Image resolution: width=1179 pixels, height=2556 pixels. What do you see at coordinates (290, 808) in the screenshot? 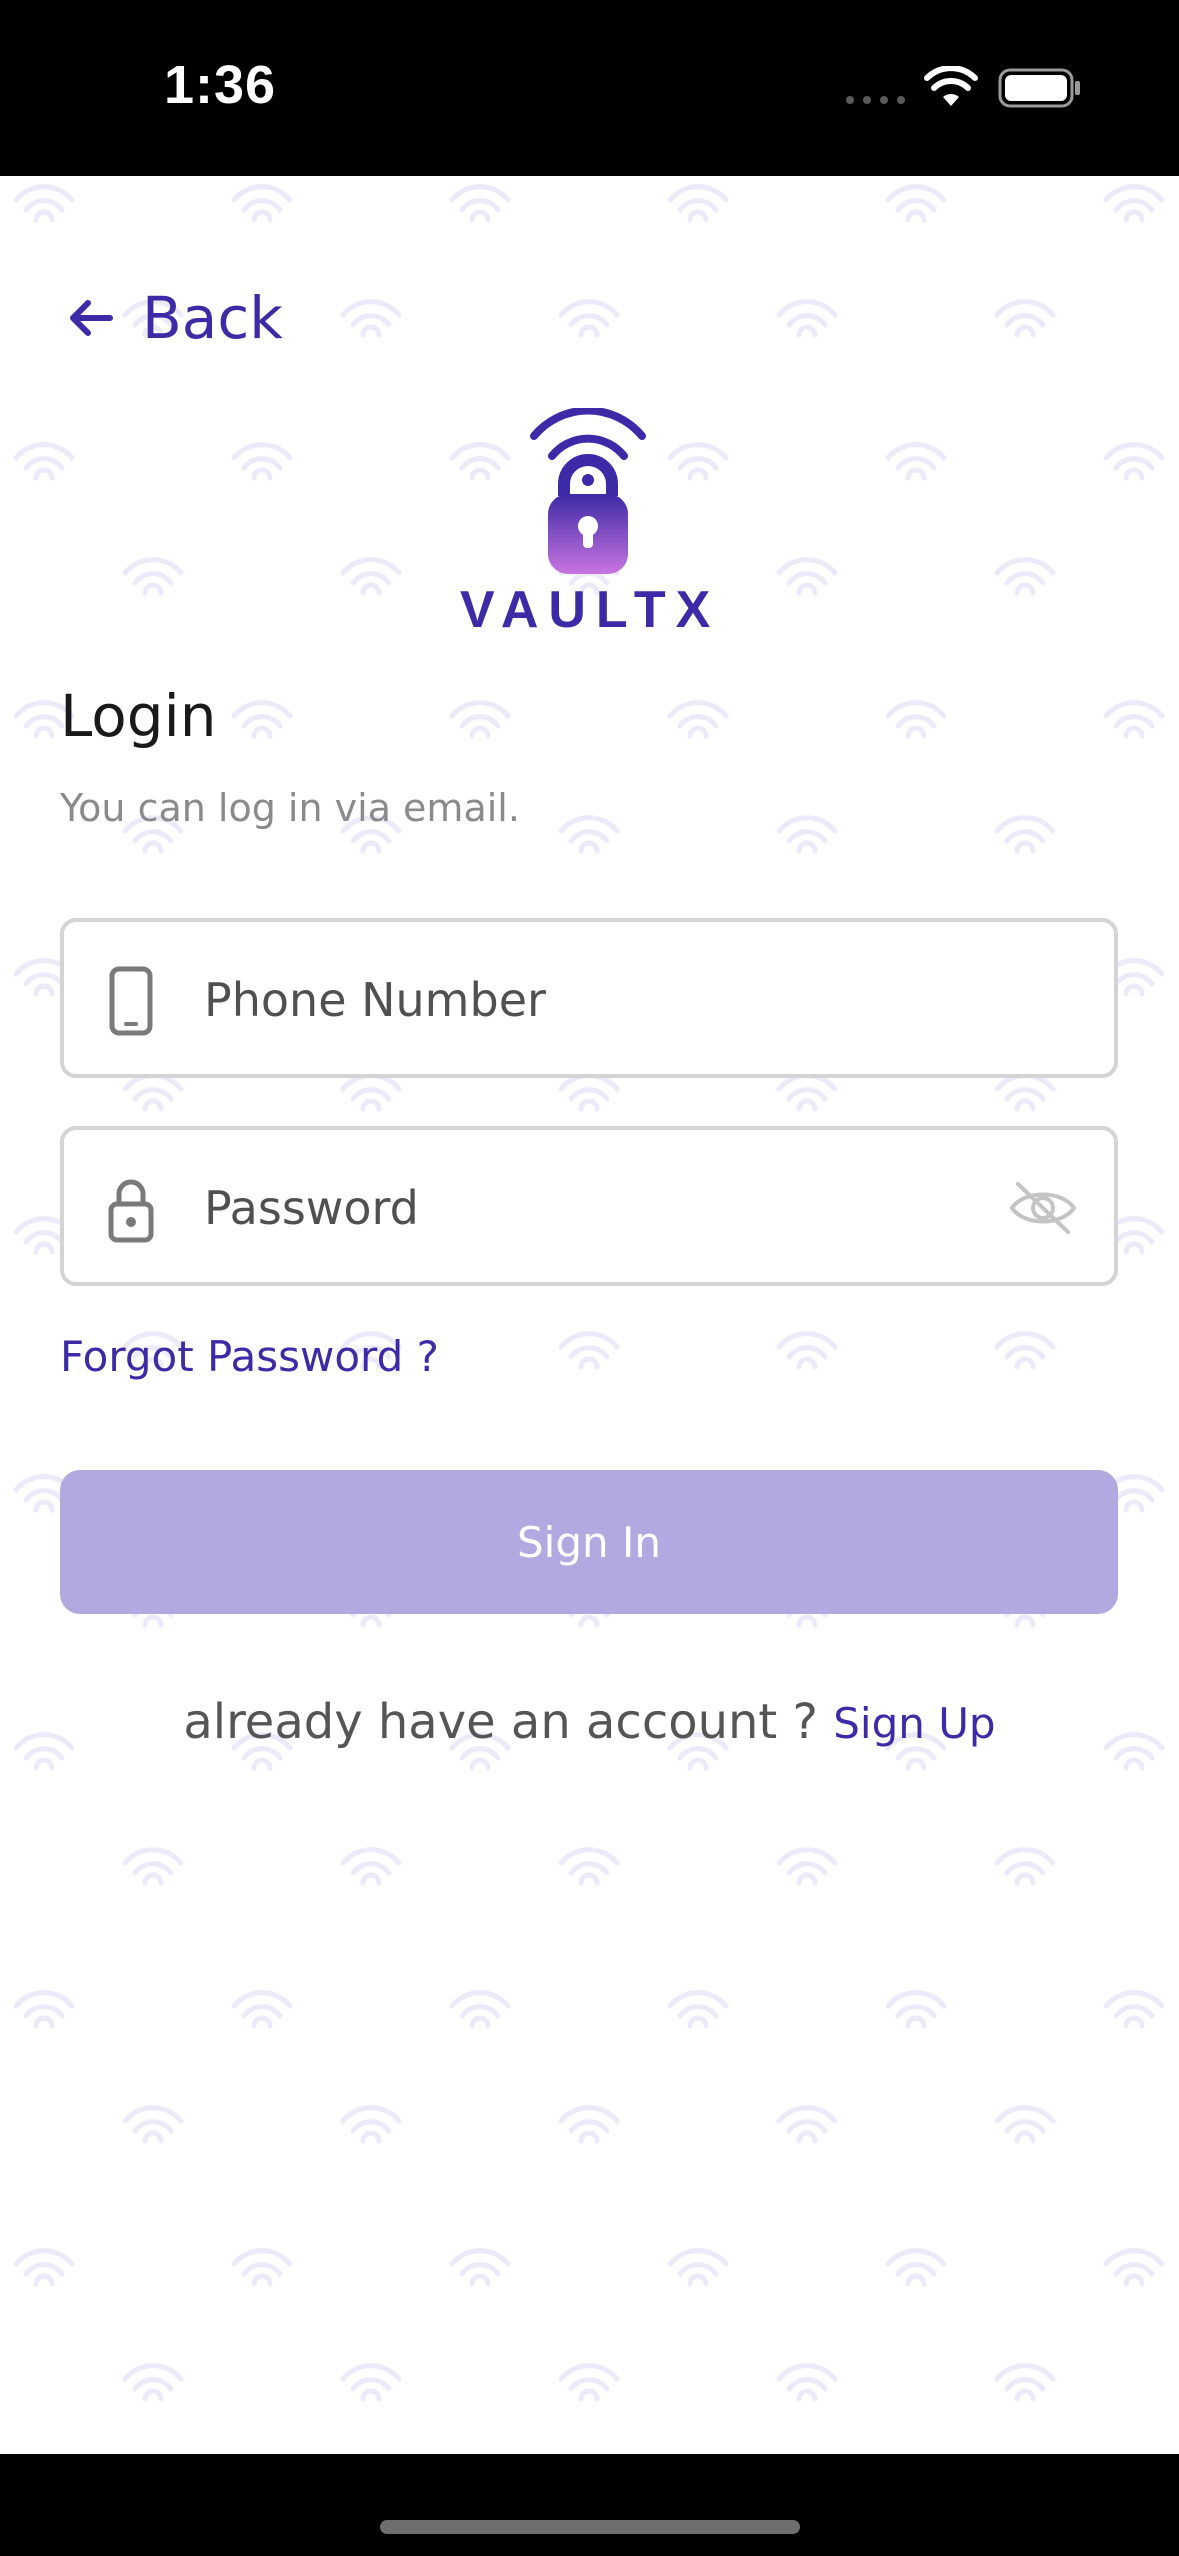
I see `page-subtitle: You can log in via email.` at bounding box center [290, 808].